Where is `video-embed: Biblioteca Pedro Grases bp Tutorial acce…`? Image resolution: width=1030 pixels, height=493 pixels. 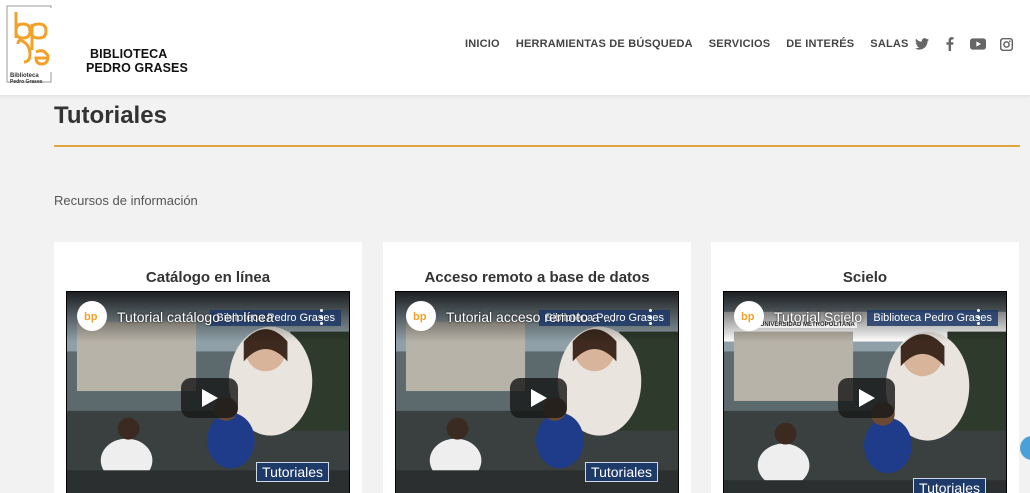 video-embed: Biblioteca Pedro Grases bp Tutorial acce… is located at coordinates (537, 392).